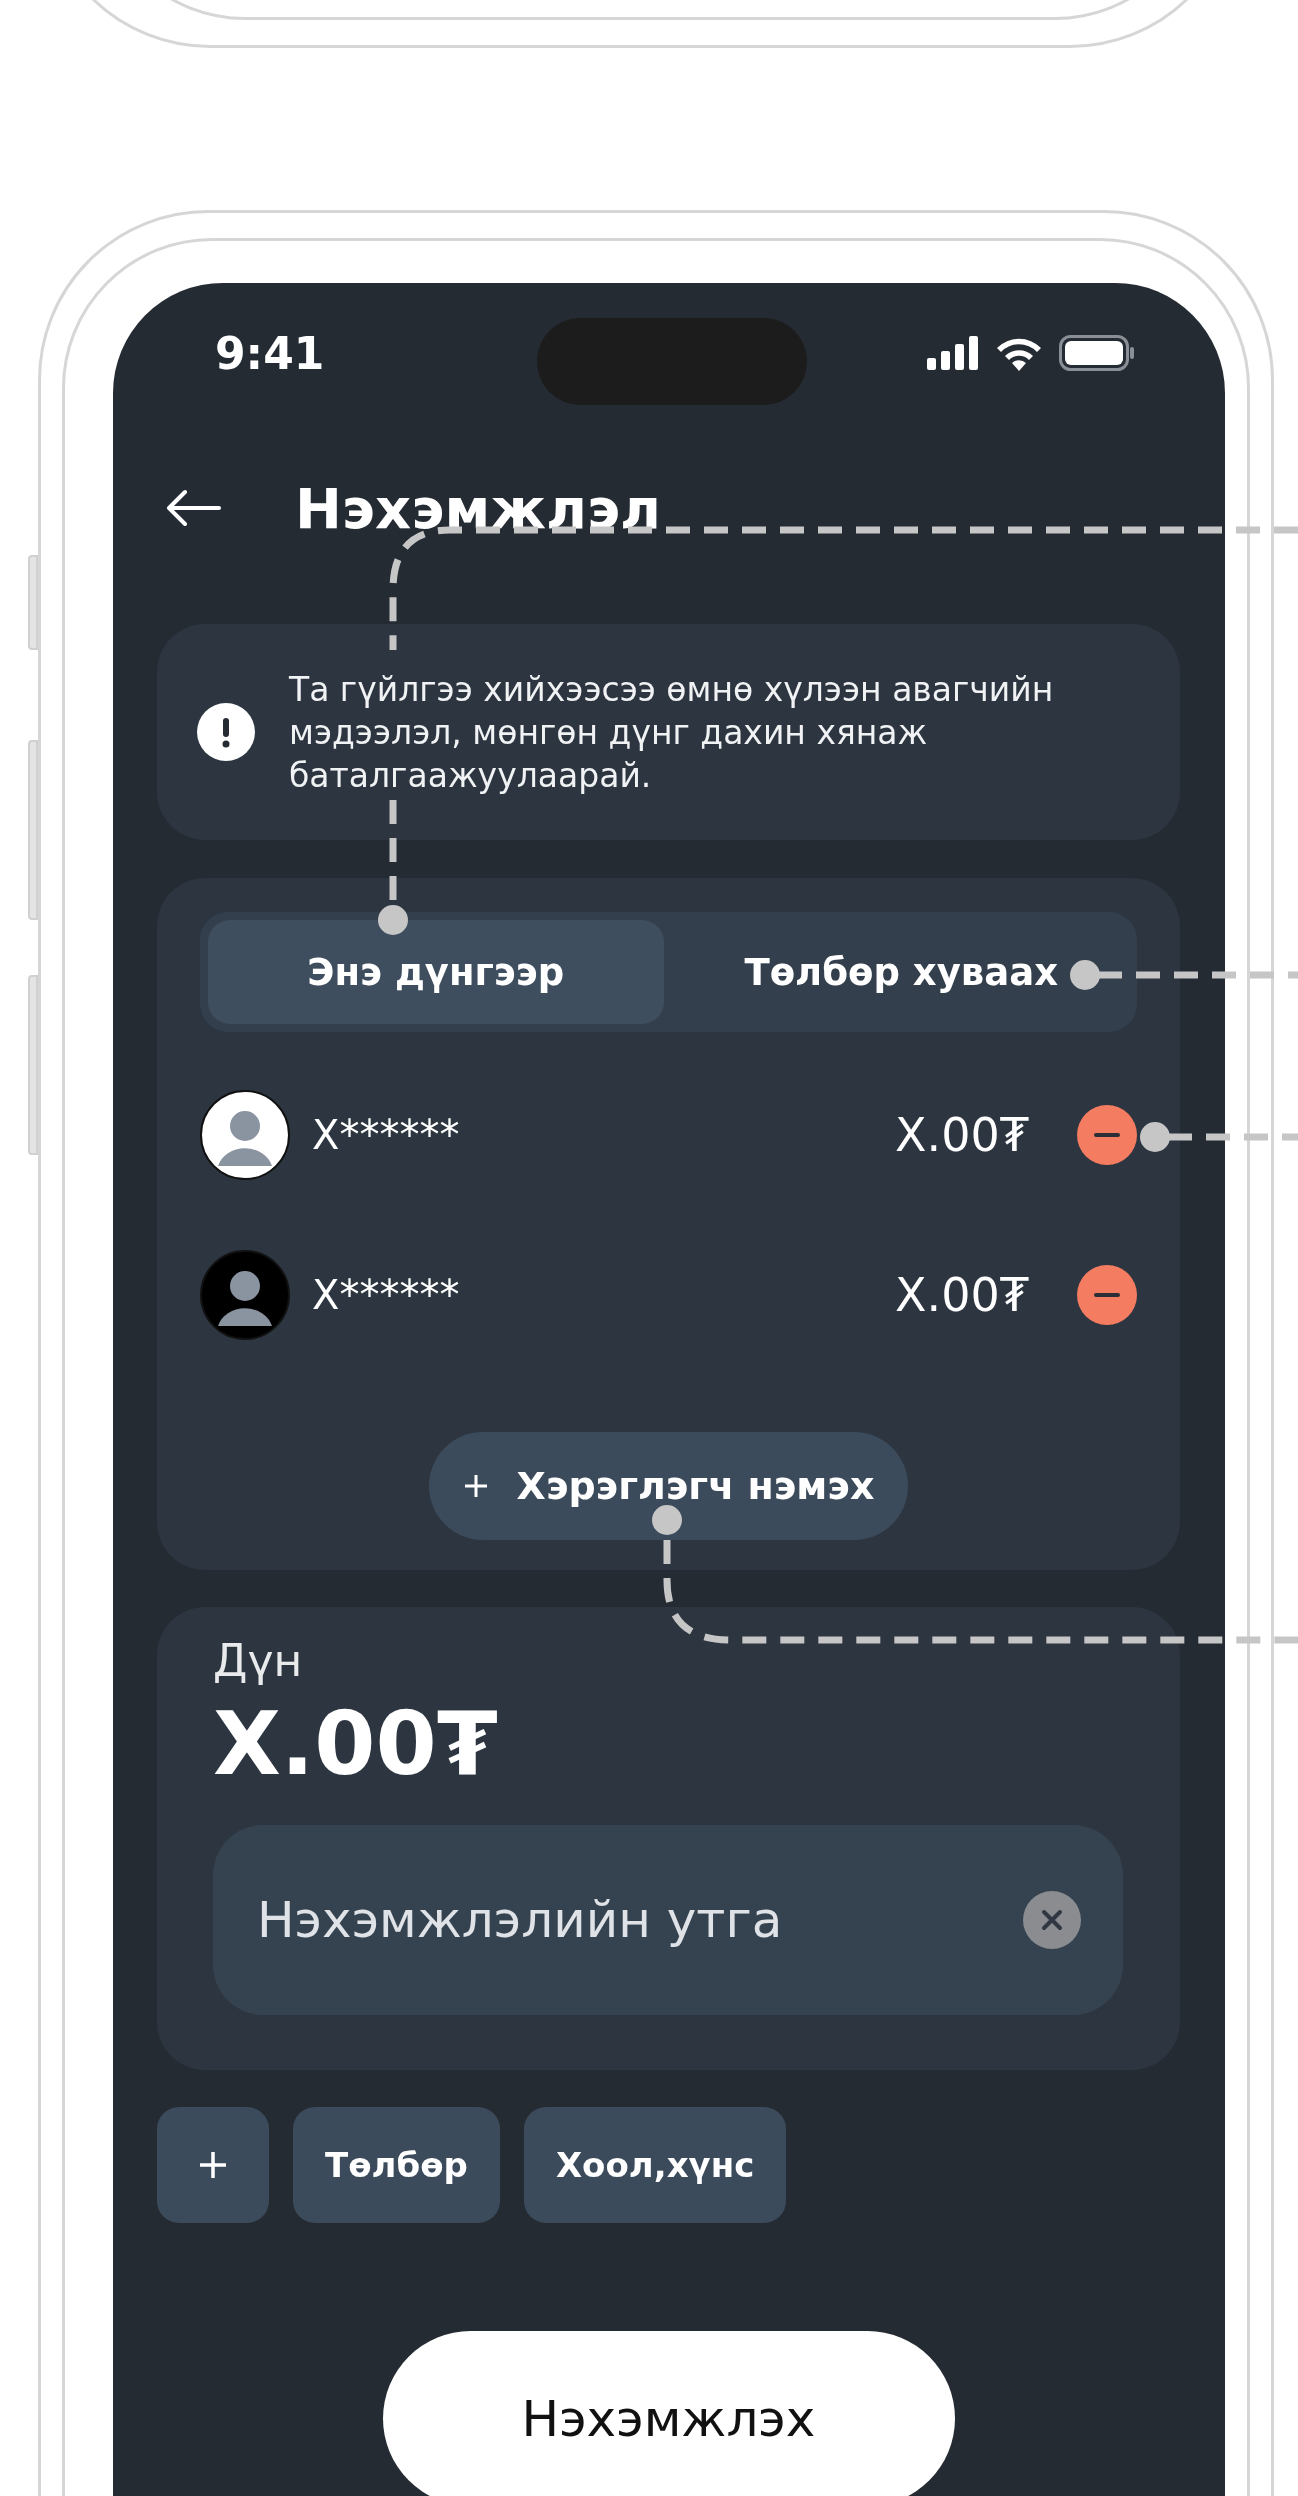 Image resolution: width=1298 pixels, height=2496 pixels. What do you see at coordinates (396, 2165) in the screenshot?
I see `tag-chip: Төлбөр` at bounding box center [396, 2165].